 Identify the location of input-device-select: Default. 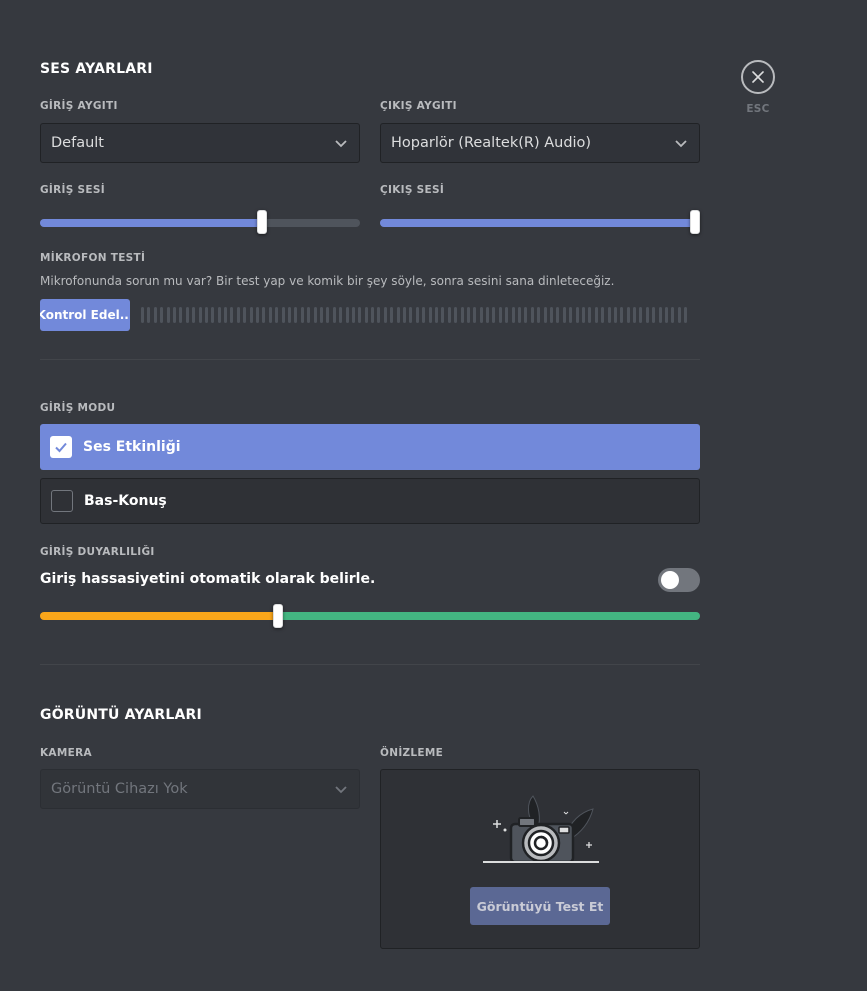
(200, 143).